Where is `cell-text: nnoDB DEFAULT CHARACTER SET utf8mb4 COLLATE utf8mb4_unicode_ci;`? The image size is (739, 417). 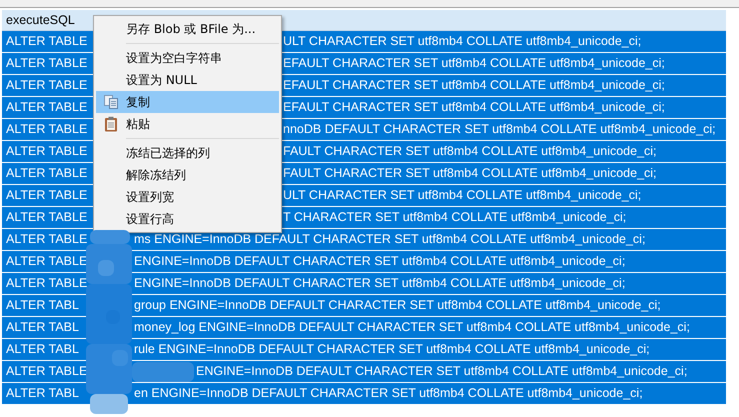
cell-text: nnoDB DEFAULT CHARACTER SET utf8mb4 COLLATE utf8mb4_unicode_ci; is located at coordinates (499, 129).